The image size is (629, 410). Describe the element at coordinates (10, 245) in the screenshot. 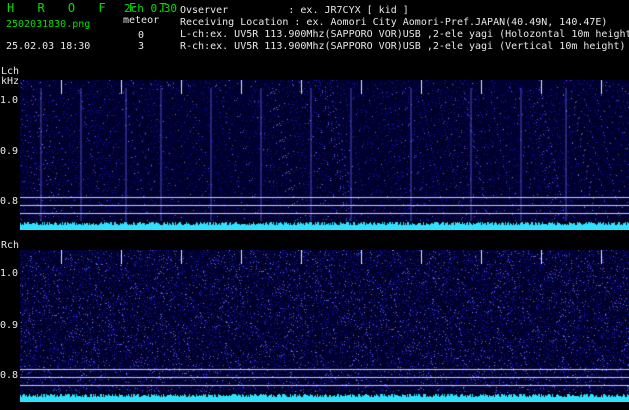

I see `rch-label: Rch` at that location.